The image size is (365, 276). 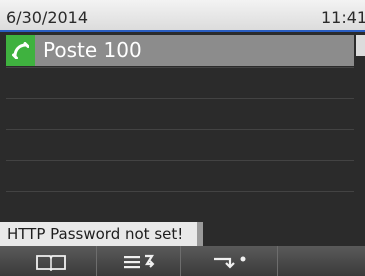 I want to click on status-date: 6/30/2014, so click(x=47, y=17).